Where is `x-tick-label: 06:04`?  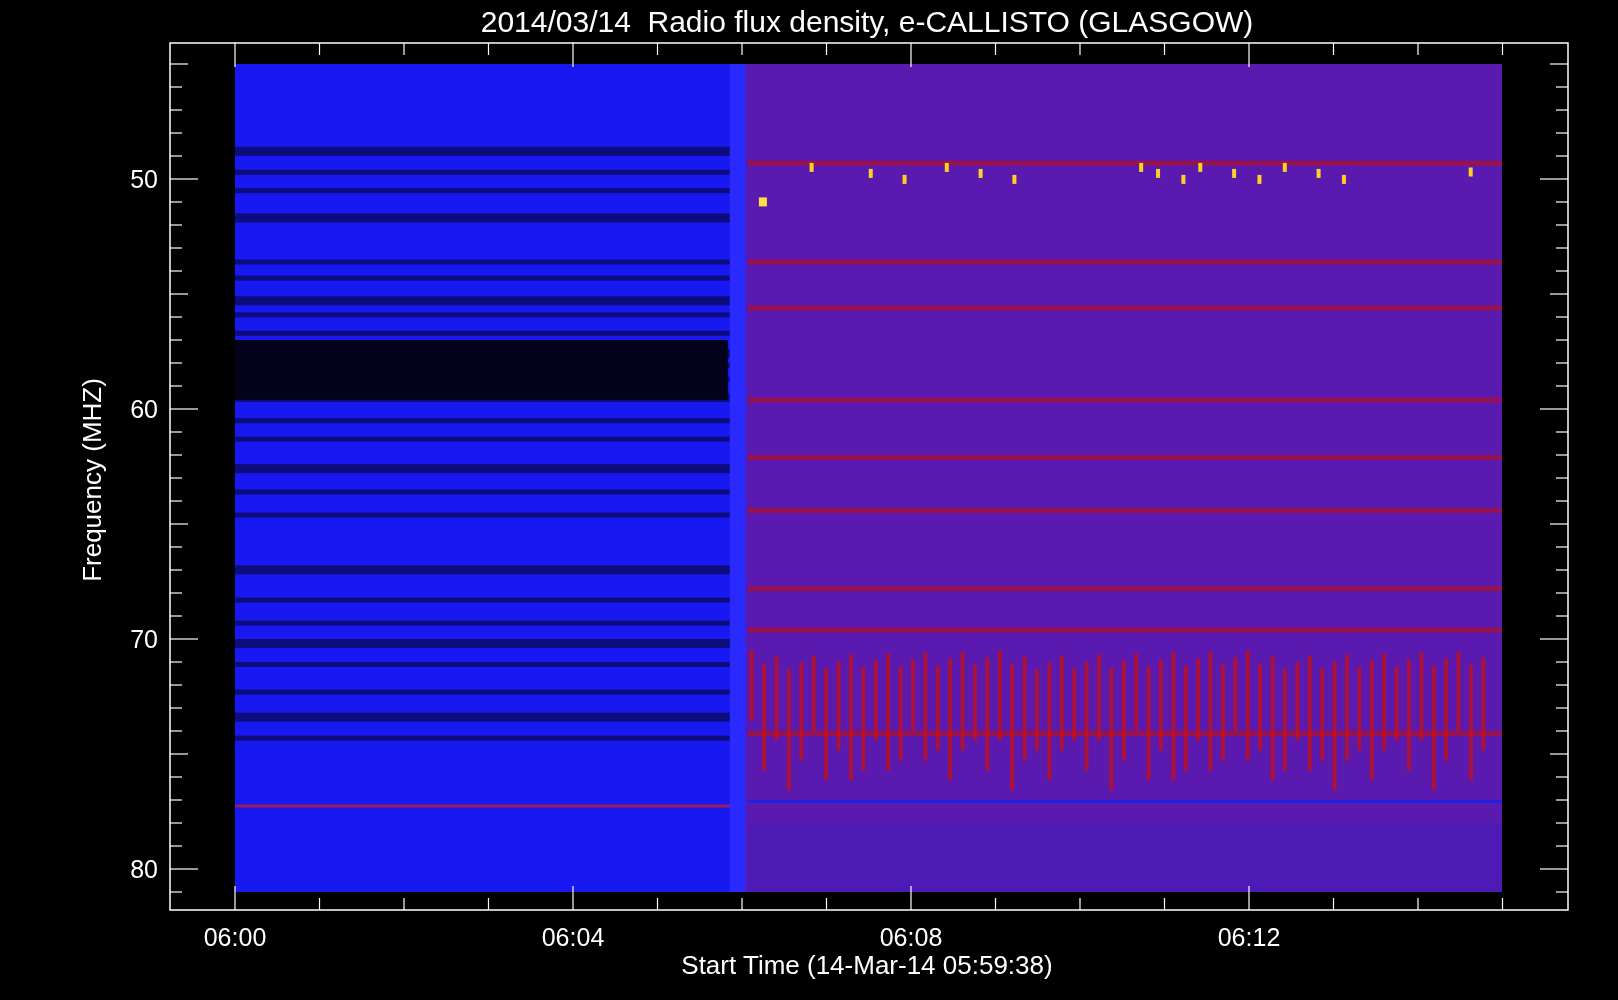
x-tick-label: 06:04 is located at coordinates (573, 937).